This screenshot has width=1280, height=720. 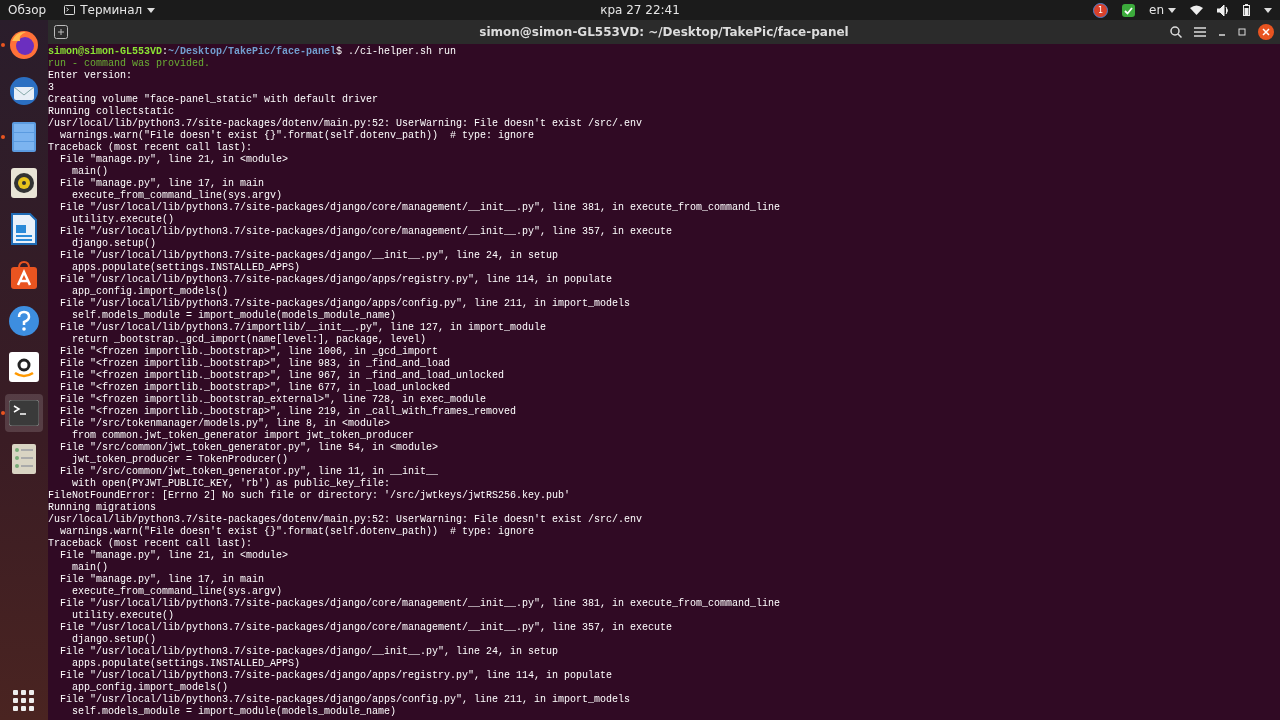 I want to click on checkmark-icon, so click(x=1128, y=10).